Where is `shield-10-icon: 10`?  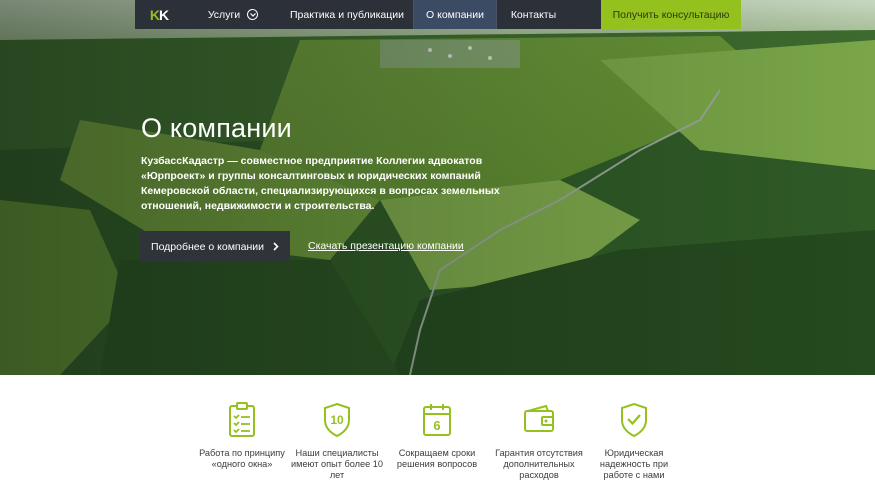
shield-10-icon: 10 is located at coordinates (337, 420).